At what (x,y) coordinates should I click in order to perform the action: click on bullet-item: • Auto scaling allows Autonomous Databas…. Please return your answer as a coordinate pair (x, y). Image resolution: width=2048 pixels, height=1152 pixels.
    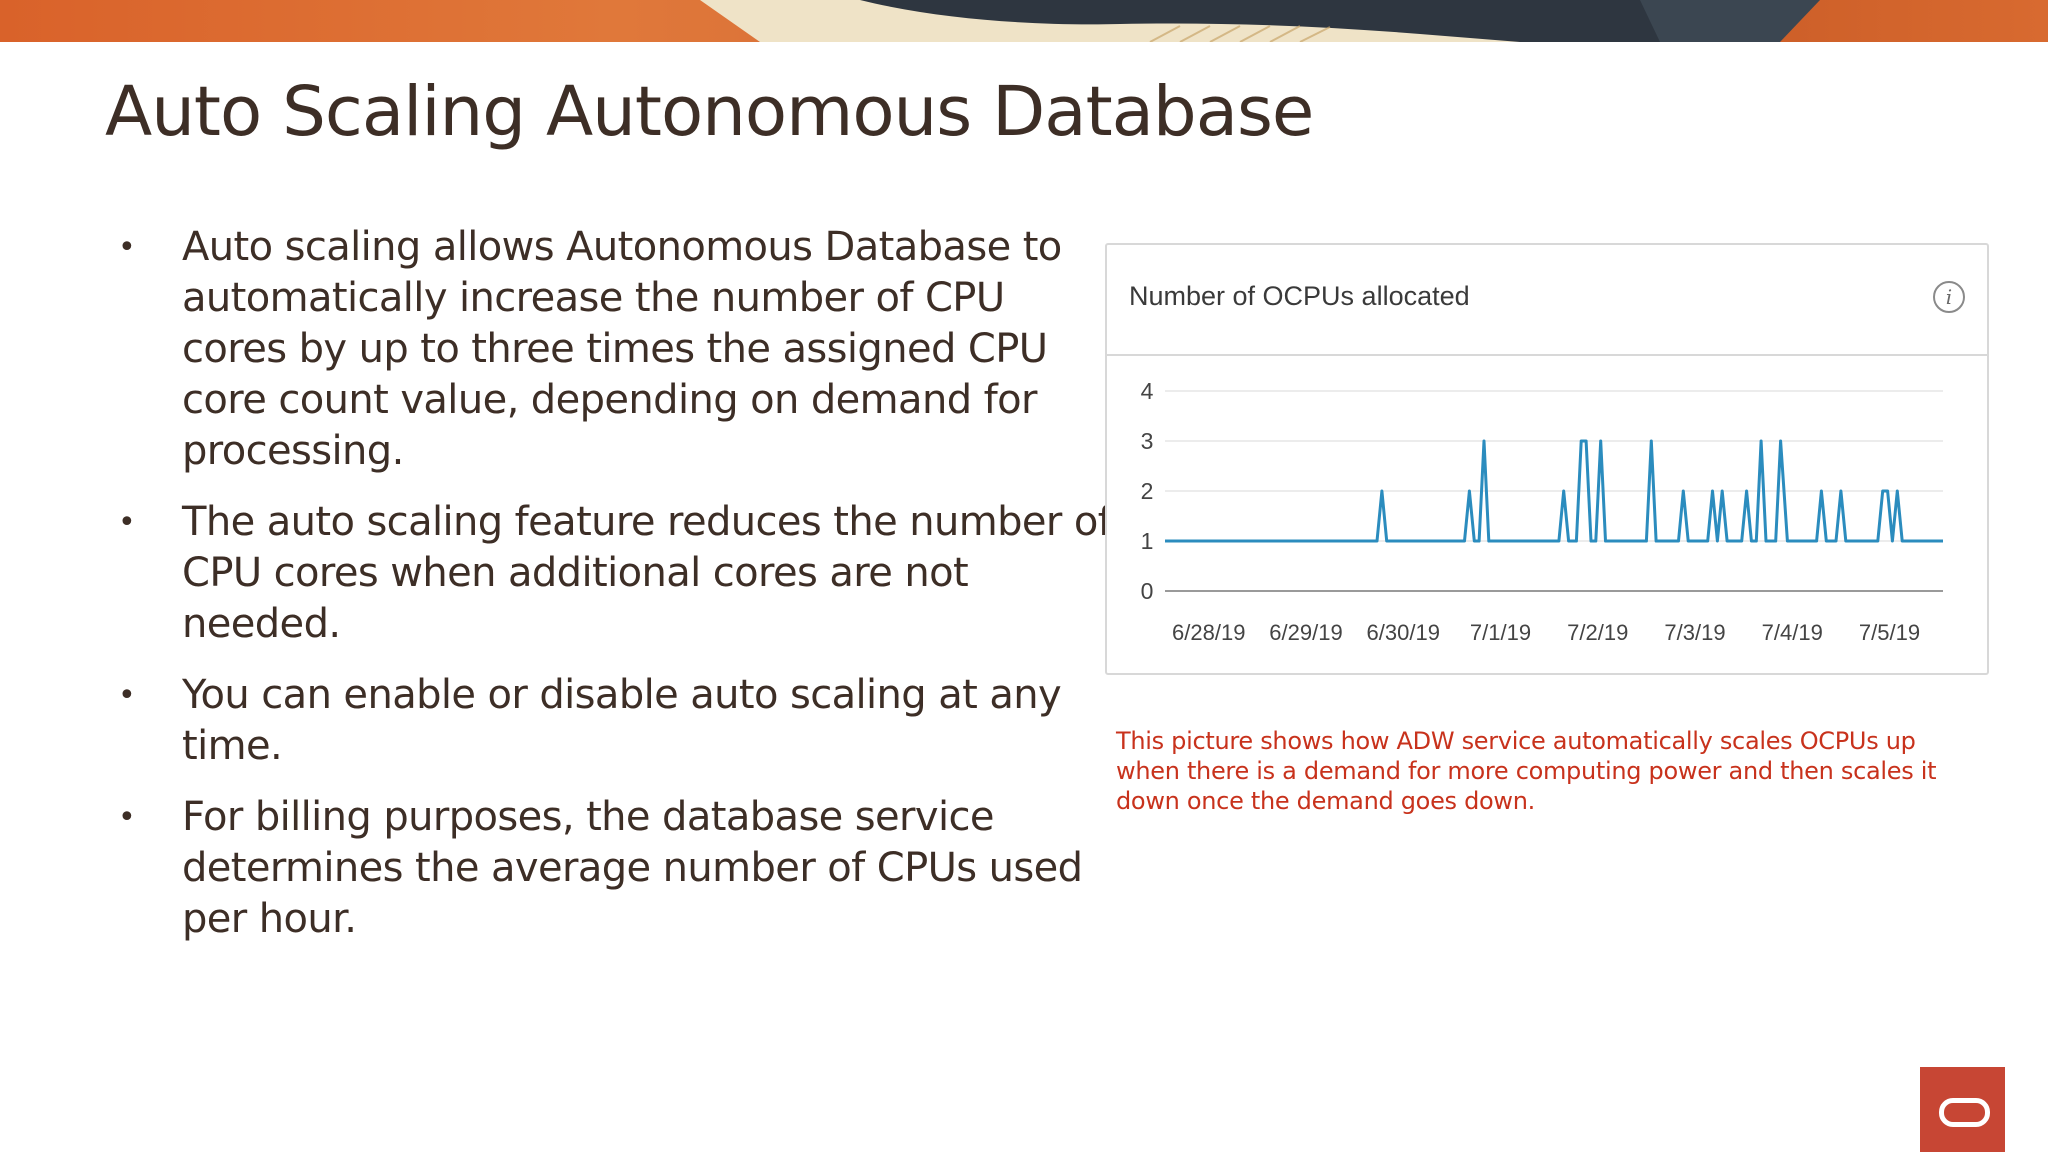
    Looking at the image, I should click on (618, 349).